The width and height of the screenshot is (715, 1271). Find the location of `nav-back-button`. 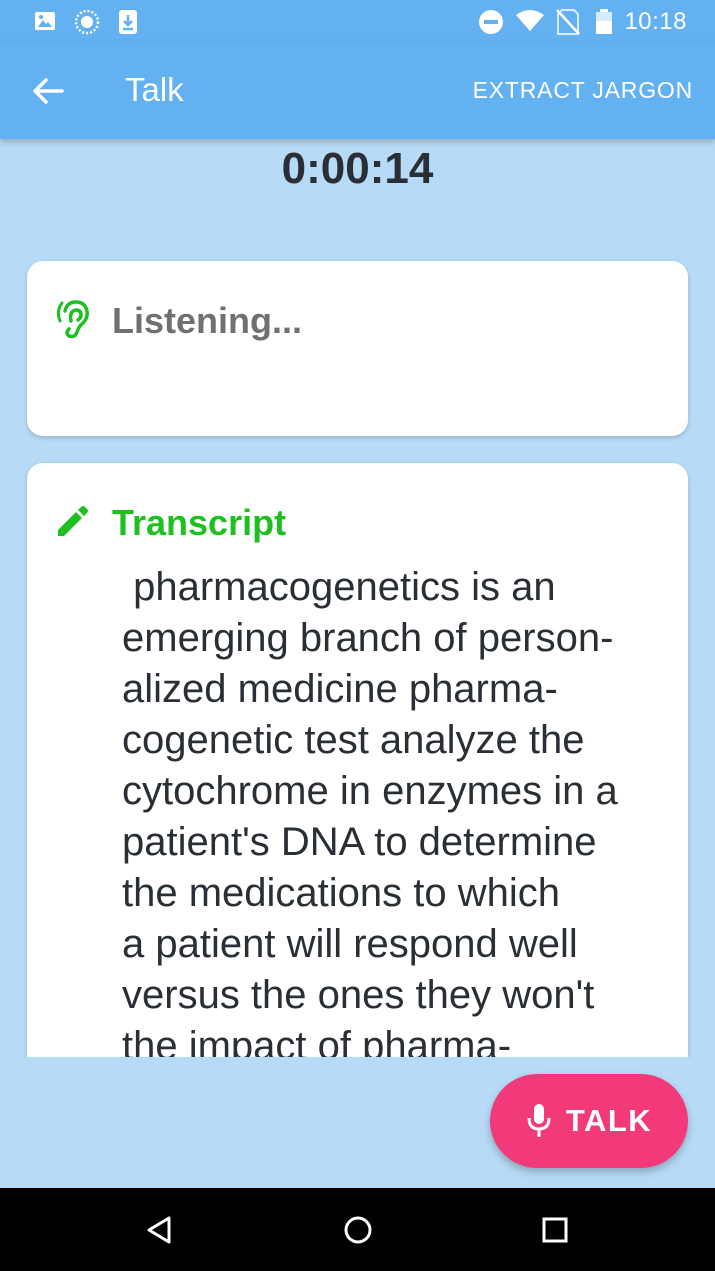

nav-back-button is located at coordinates (160, 1230).